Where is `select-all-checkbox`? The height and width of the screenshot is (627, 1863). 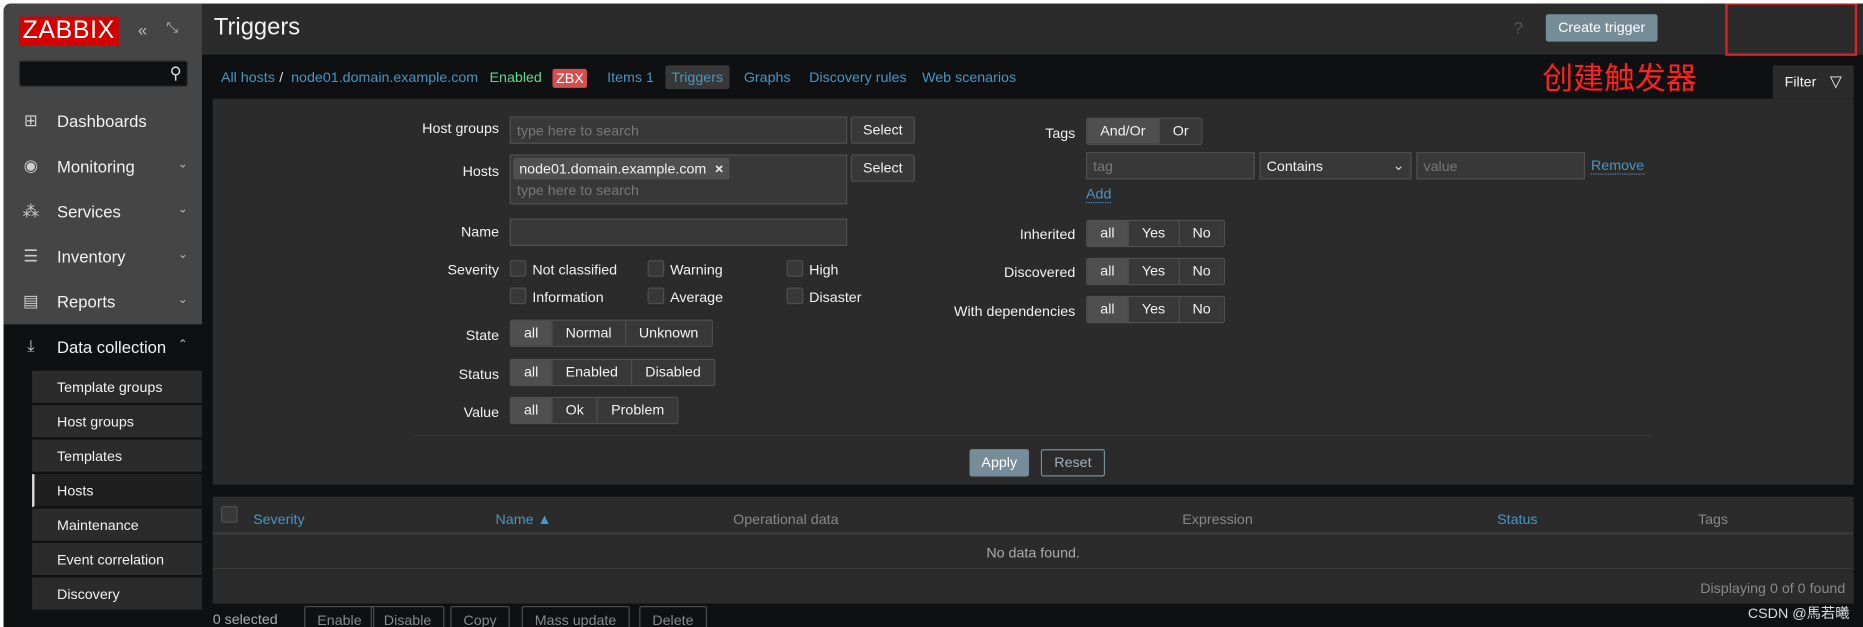
select-all-checkbox is located at coordinates (229, 514).